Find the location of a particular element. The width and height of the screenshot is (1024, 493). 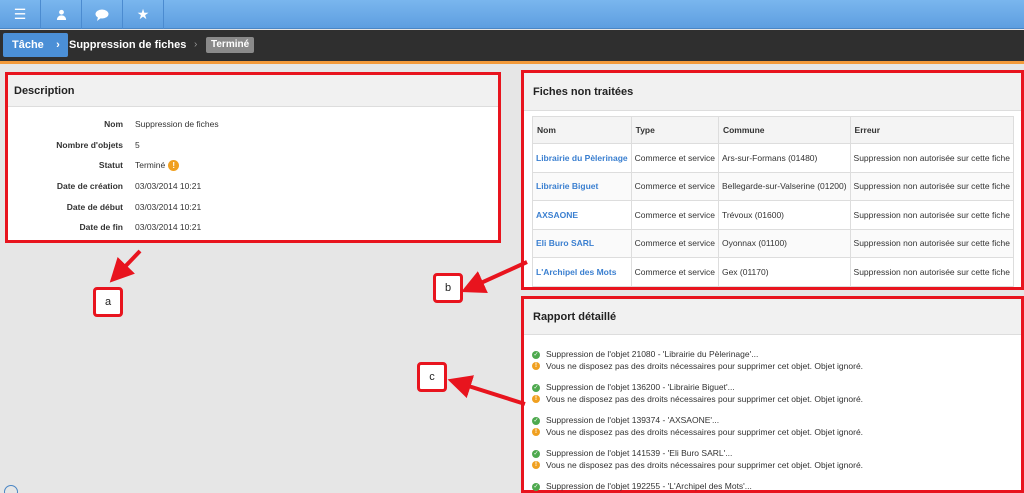

column-header-erreur: Erreur is located at coordinates (931, 130).